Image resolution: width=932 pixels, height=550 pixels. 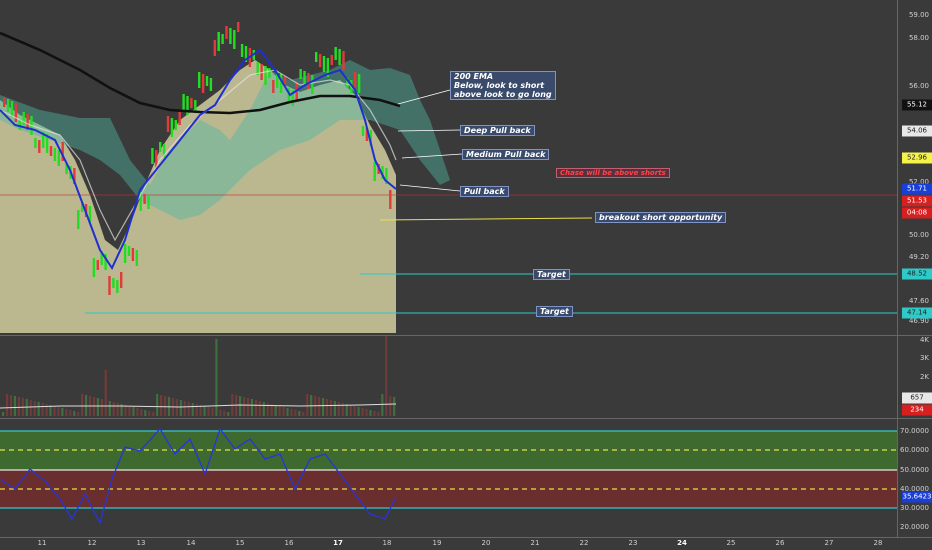 I want to click on annotation-breakout-short: breakout short opportunity, so click(x=661, y=217).